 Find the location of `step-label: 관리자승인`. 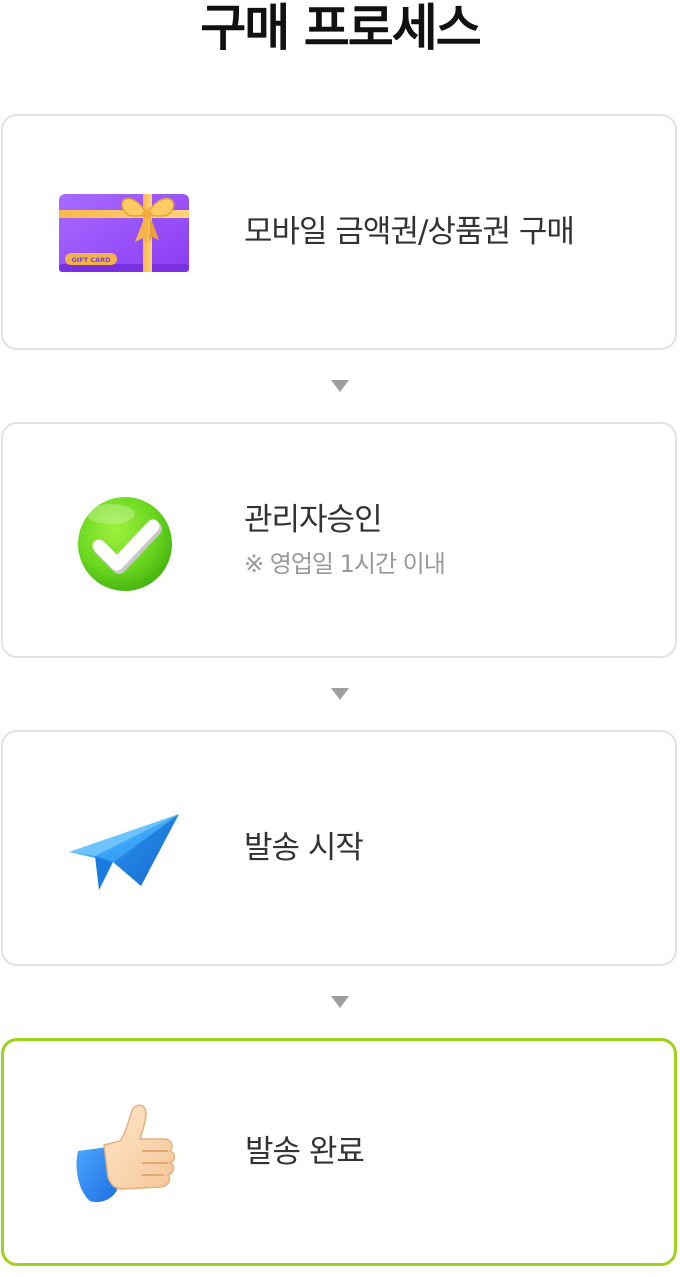

step-label: 관리자승인 is located at coordinates (313, 520).